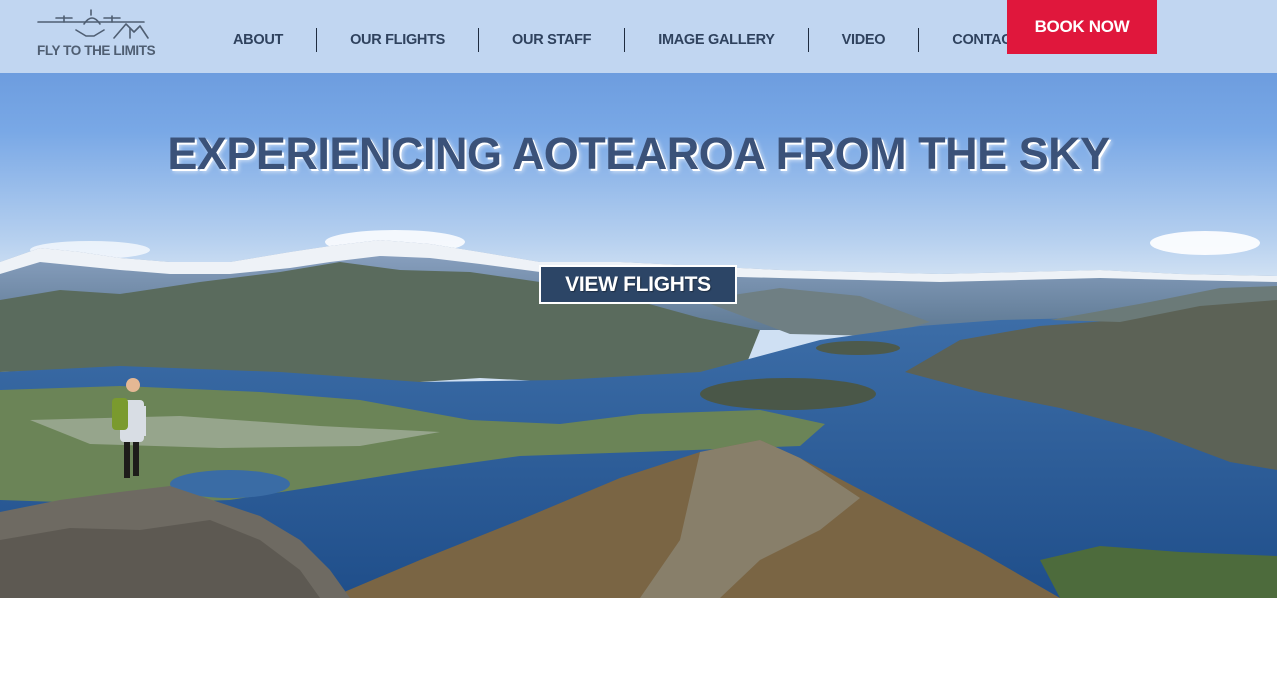 The height and width of the screenshot is (693, 1277). I want to click on nav-item-about: ABOUT, so click(259, 40).